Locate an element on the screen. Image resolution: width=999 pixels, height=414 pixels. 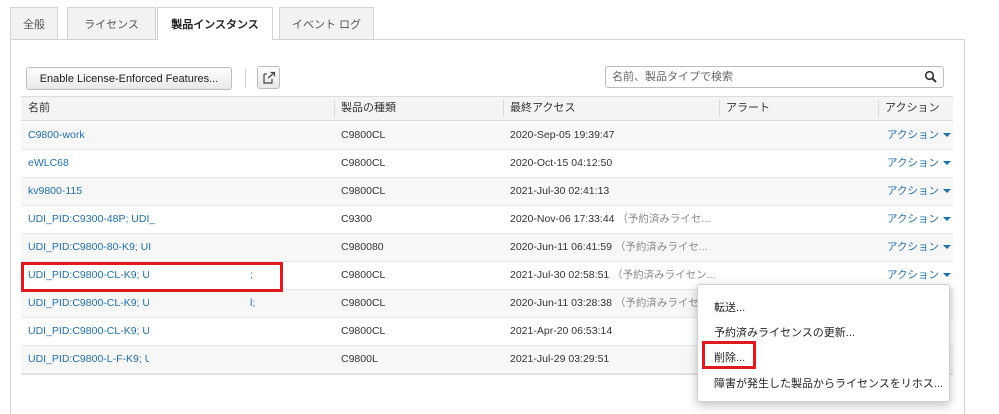
last-access-time: 2021-Jul-29 03:29:51 is located at coordinates (560, 359).